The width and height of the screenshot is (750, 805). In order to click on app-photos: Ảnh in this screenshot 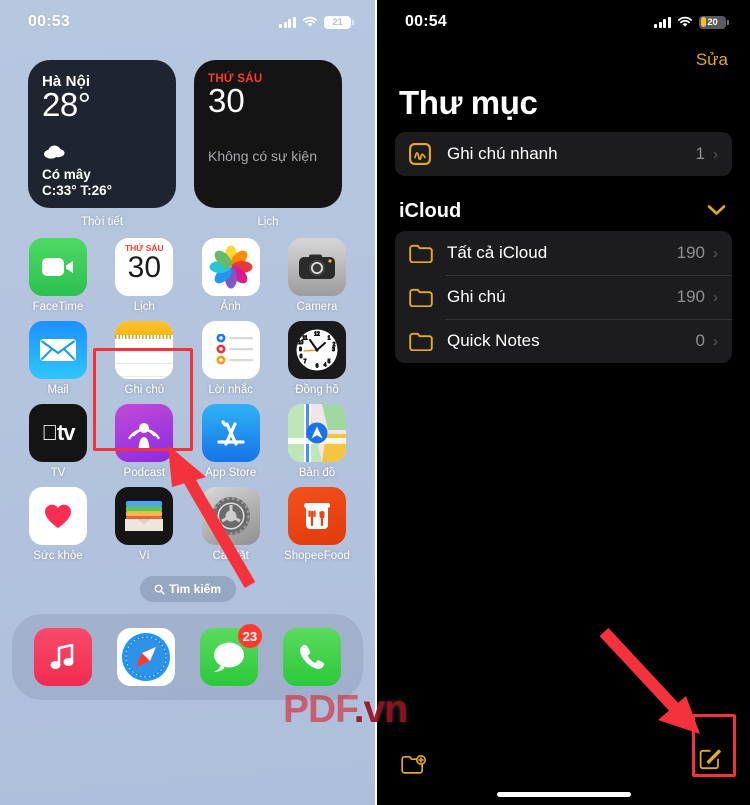, I will do `click(231, 275)`.